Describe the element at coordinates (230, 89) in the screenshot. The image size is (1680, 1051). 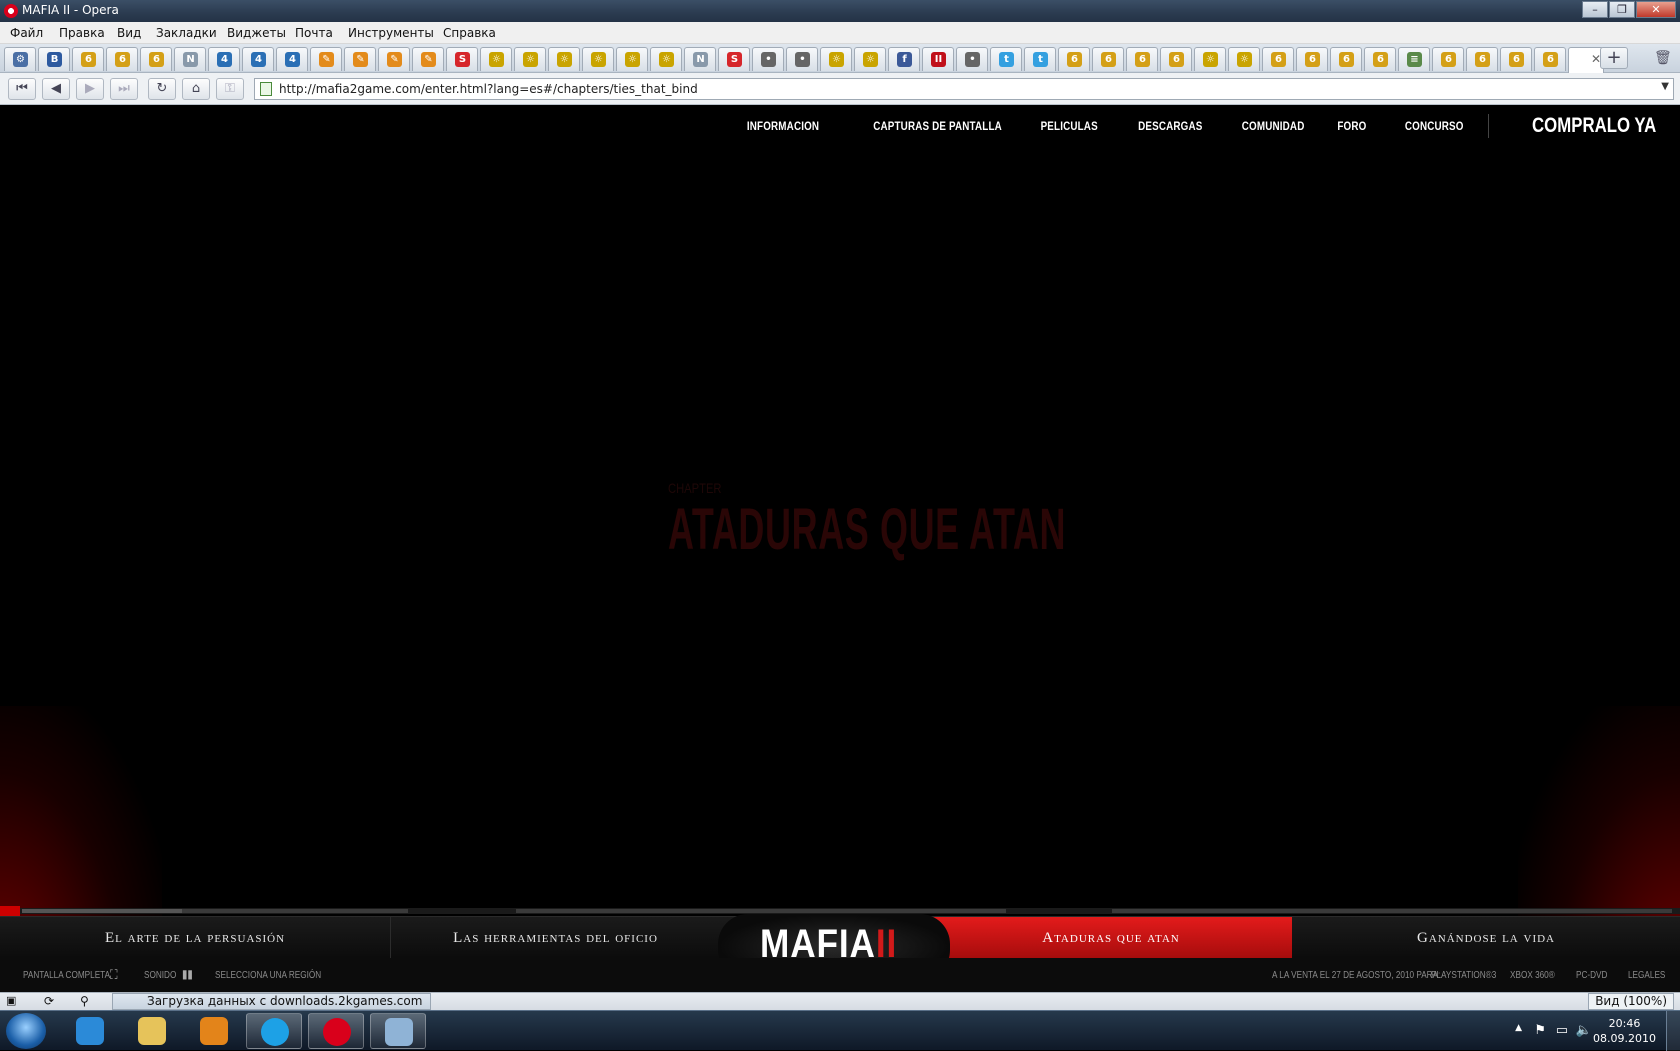
I see `wand-key-icon: ⚿` at that location.